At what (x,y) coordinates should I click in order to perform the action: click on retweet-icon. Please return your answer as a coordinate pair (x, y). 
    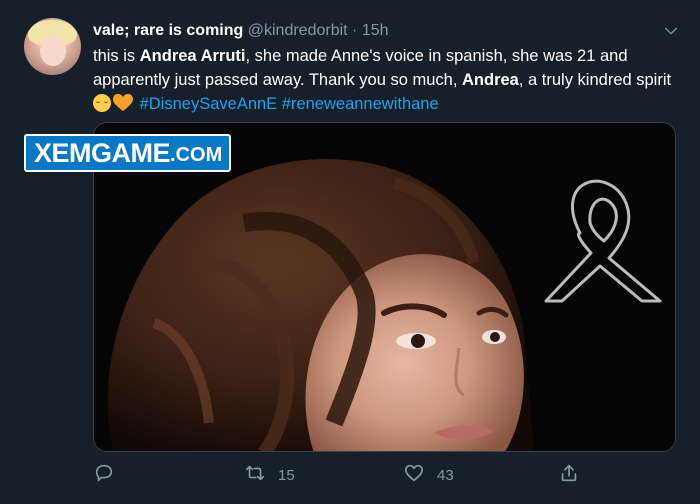
    Looking at the image, I should click on (255, 475).